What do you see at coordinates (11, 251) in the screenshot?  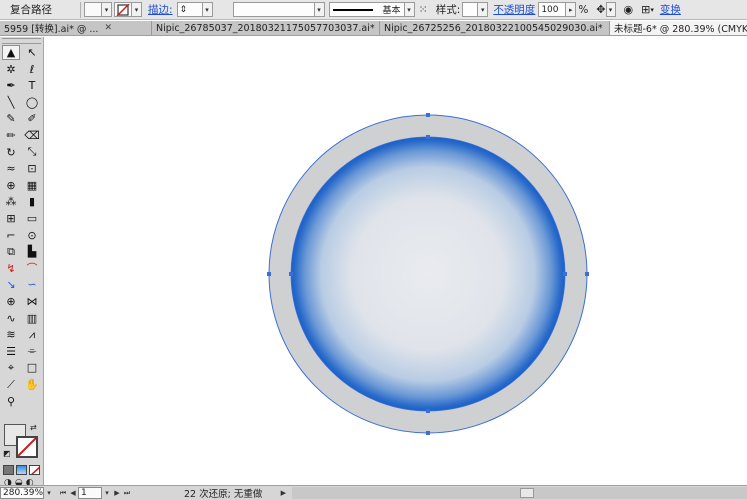 I see `slice-tool-icon: ⧉` at bounding box center [11, 251].